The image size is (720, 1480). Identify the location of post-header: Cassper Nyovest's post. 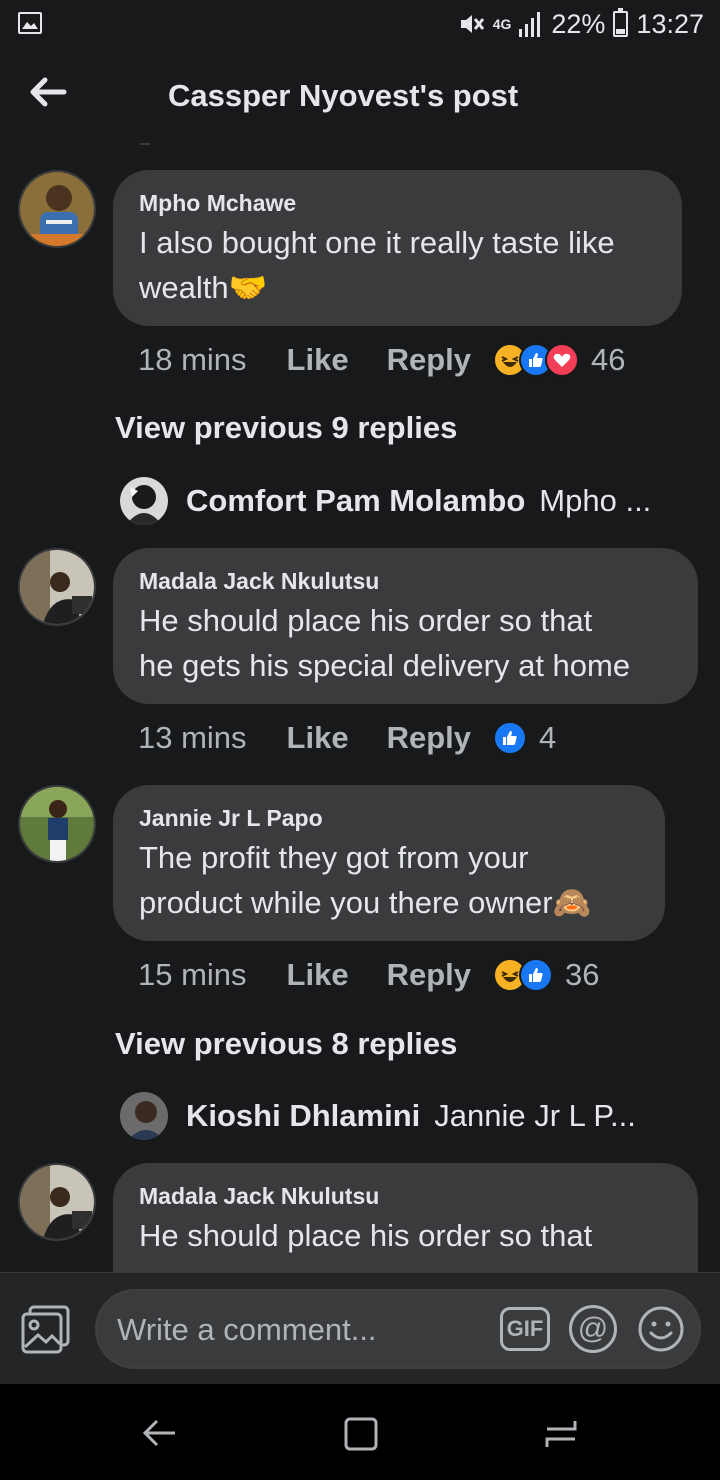
(360, 95).